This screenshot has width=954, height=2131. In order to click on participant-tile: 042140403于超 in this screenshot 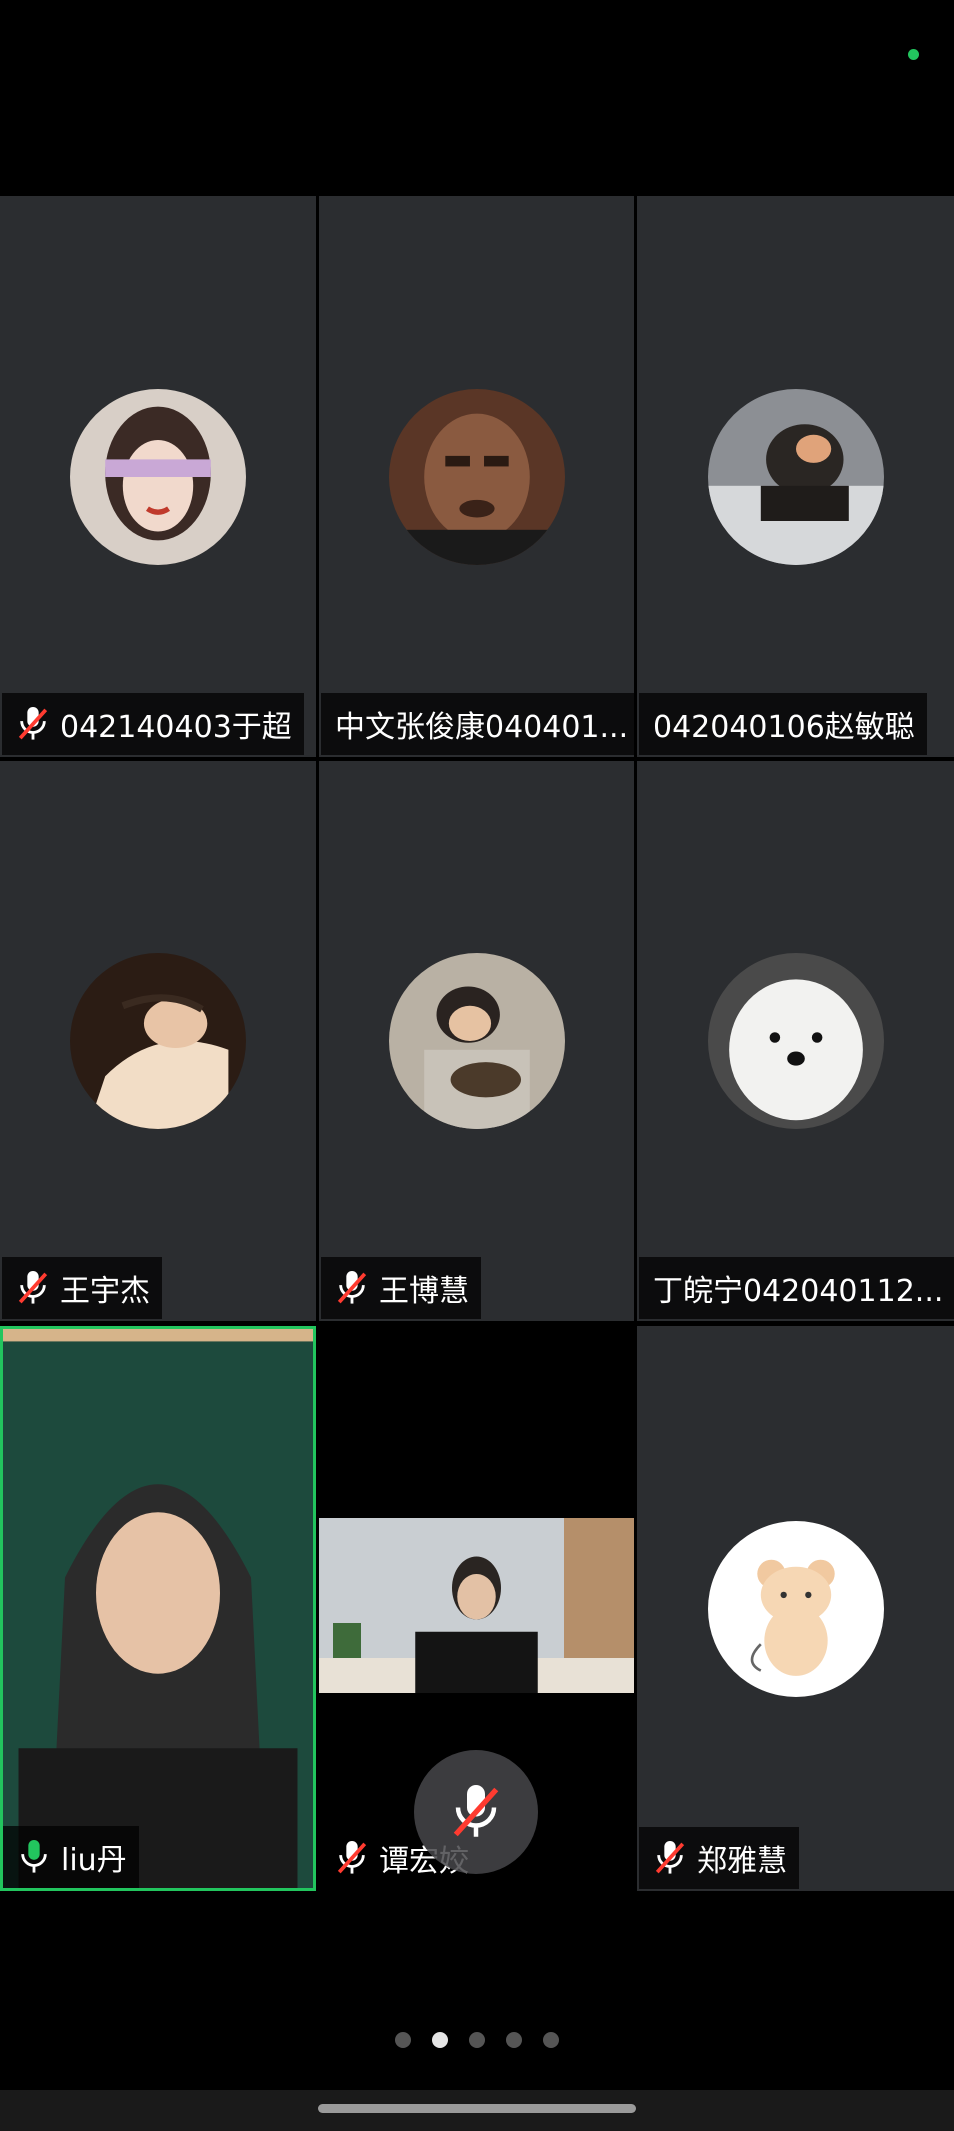, I will do `click(158, 476)`.